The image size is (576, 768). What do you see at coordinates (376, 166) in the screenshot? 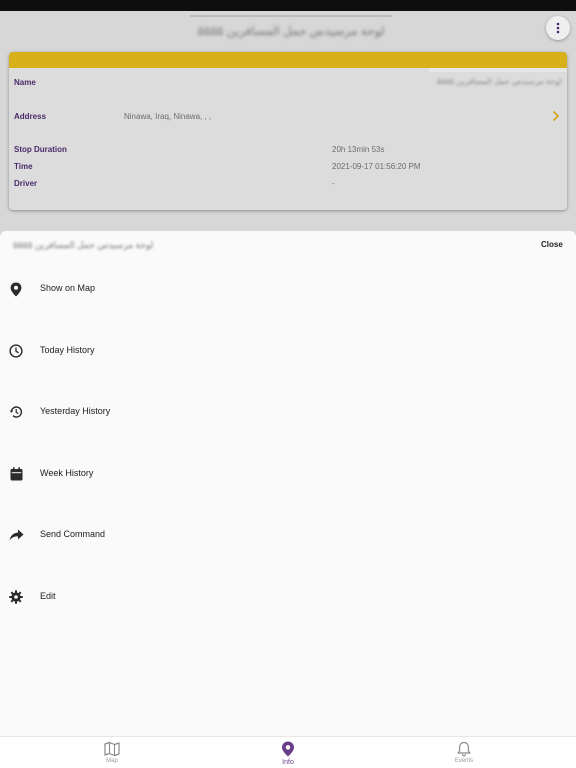
I see `time-value: 2021-09-17 01:56:20 PM` at bounding box center [376, 166].